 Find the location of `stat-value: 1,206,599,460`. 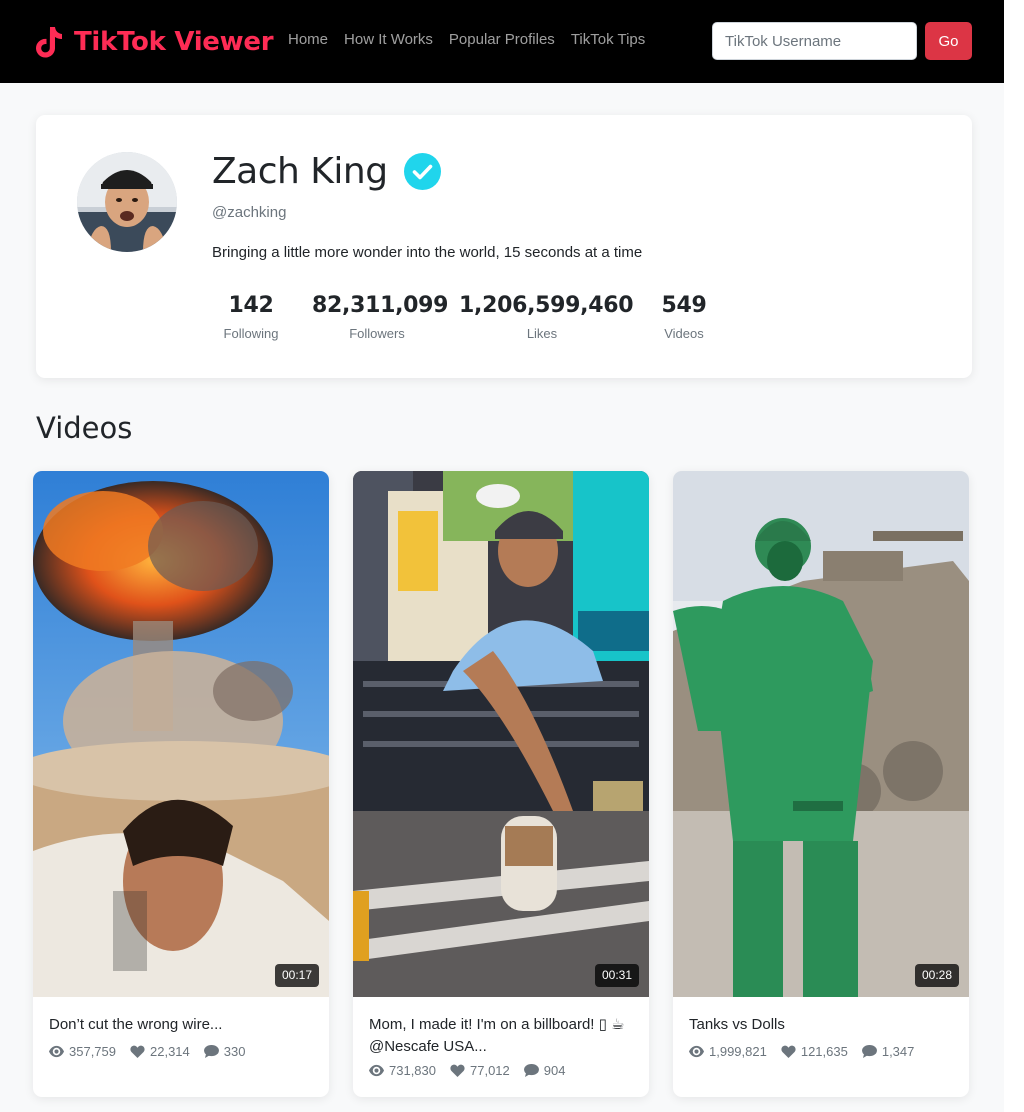

stat-value: 1,206,599,460 is located at coordinates (546, 305).